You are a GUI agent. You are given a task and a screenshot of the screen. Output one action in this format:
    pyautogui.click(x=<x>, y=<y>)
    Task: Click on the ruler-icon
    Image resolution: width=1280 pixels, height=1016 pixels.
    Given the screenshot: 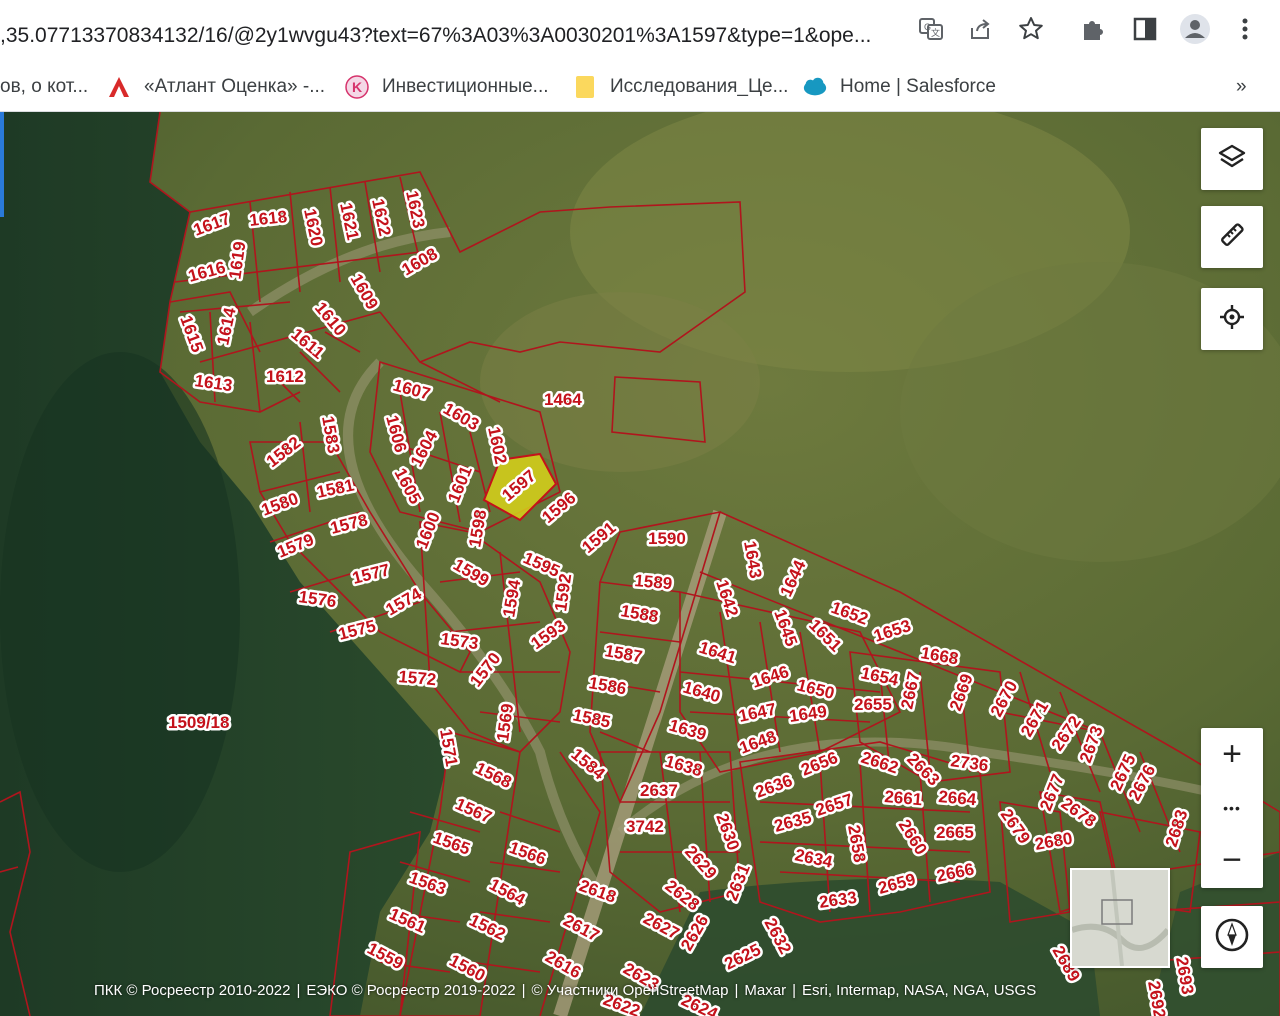 What is the action you would take?
    pyautogui.click(x=1232, y=237)
    